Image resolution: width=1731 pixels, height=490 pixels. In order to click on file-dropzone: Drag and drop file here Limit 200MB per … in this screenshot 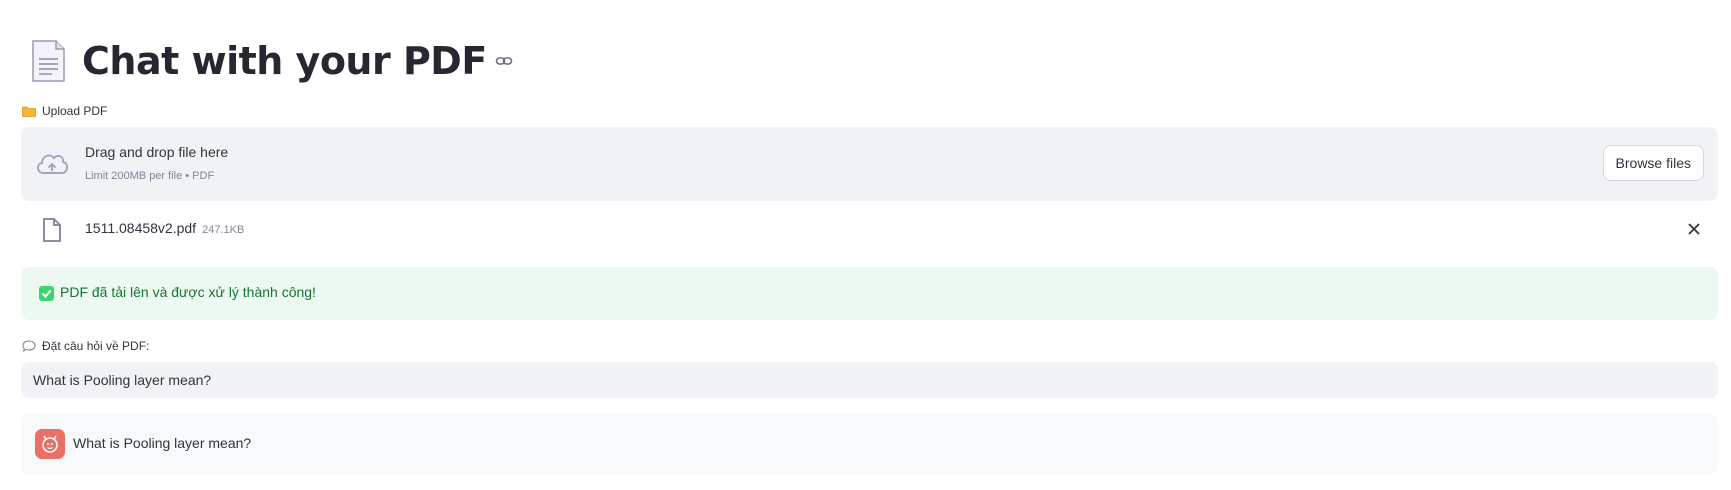, I will do `click(869, 164)`.